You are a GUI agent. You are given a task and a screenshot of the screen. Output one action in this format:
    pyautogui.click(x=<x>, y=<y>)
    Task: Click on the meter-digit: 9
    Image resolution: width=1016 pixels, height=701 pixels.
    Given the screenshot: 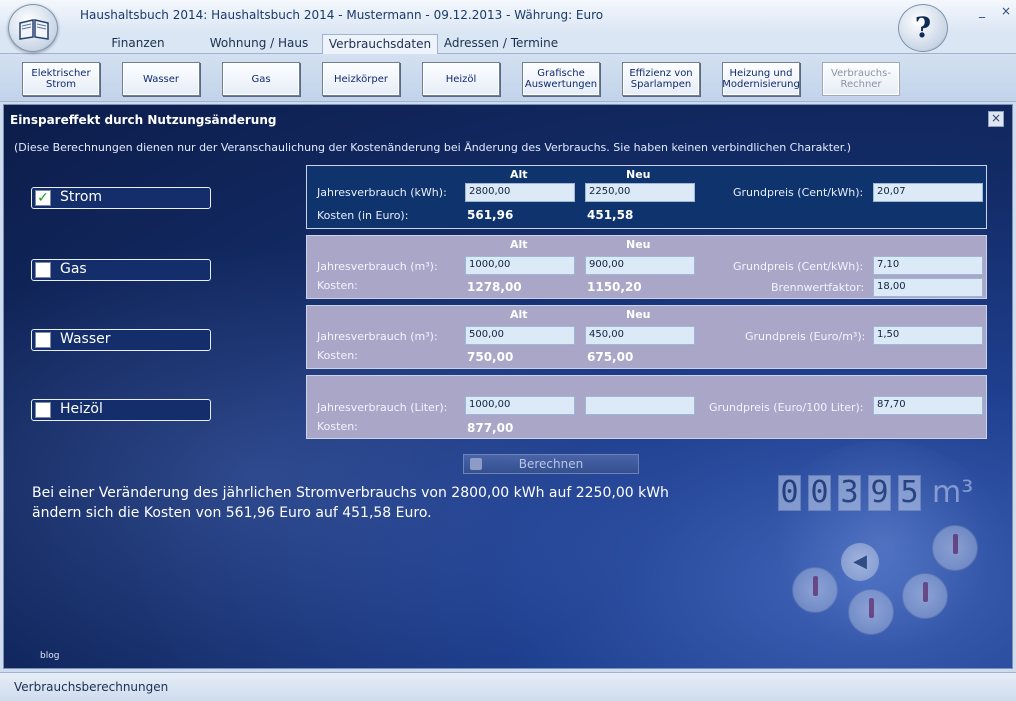 What is the action you would take?
    pyautogui.click(x=879, y=493)
    